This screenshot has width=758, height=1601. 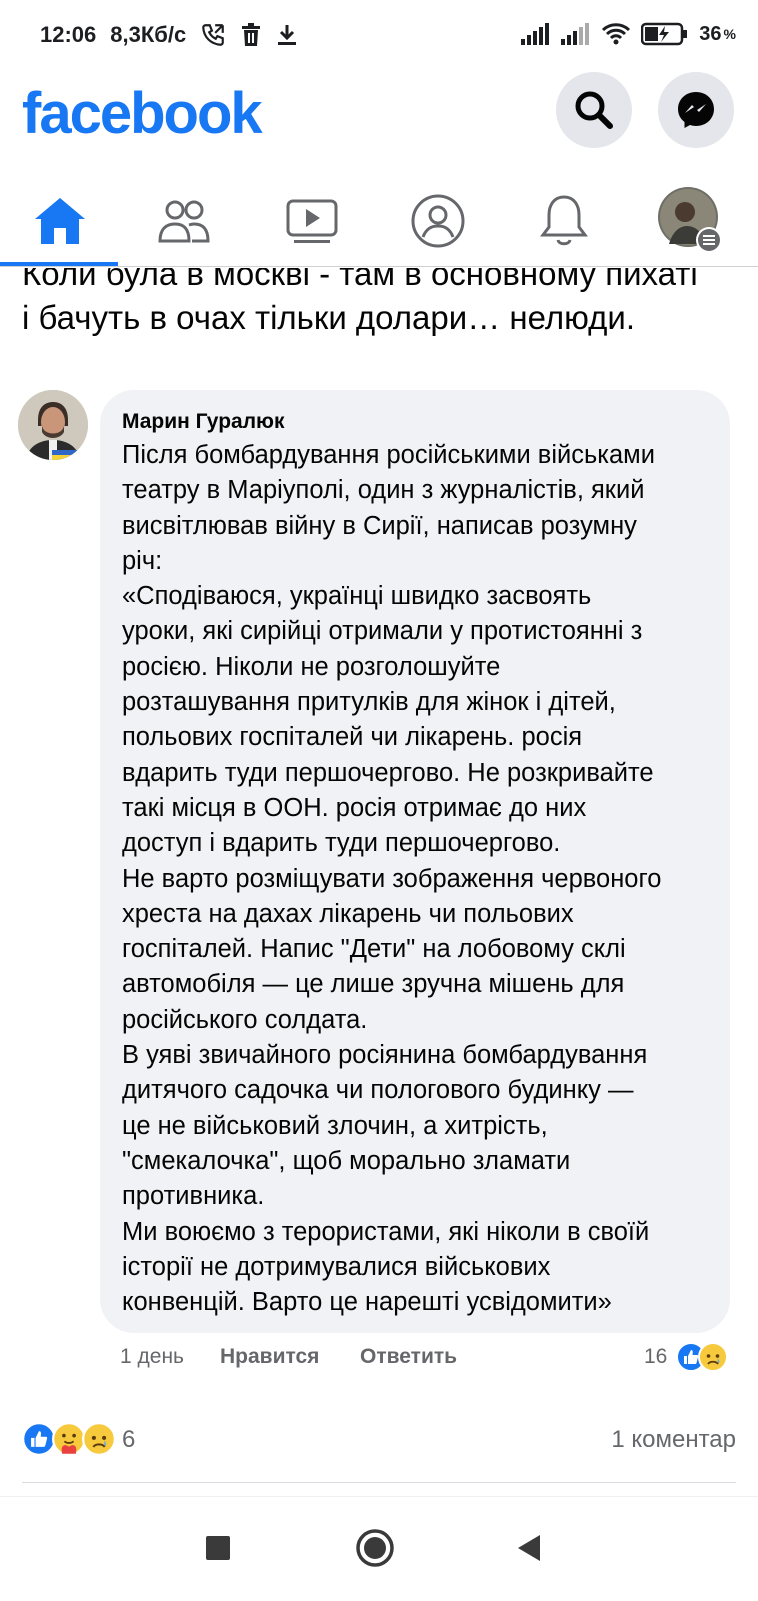 What do you see at coordinates (575, 34) in the screenshot?
I see `signal-2-icon` at bounding box center [575, 34].